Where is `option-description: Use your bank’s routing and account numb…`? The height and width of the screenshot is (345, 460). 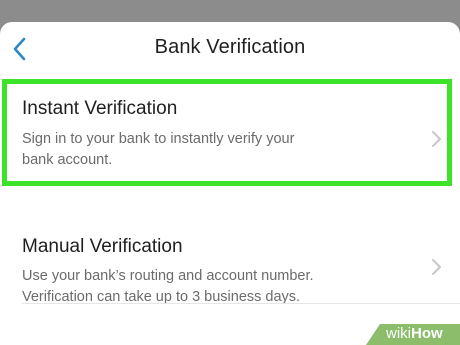 option-description: Use your bank’s routing and account numb… is located at coordinates (168, 287).